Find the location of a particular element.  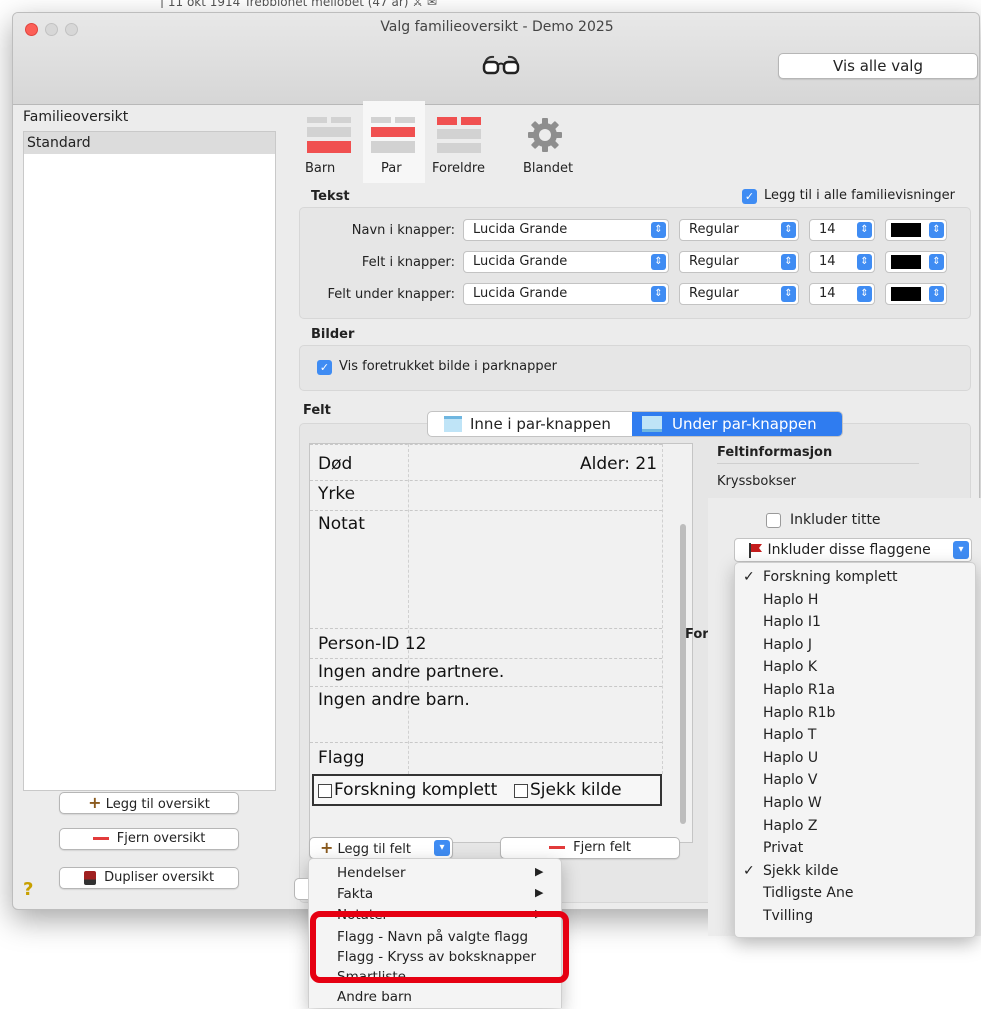

segment-under: Under par-knappen is located at coordinates (737, 424).